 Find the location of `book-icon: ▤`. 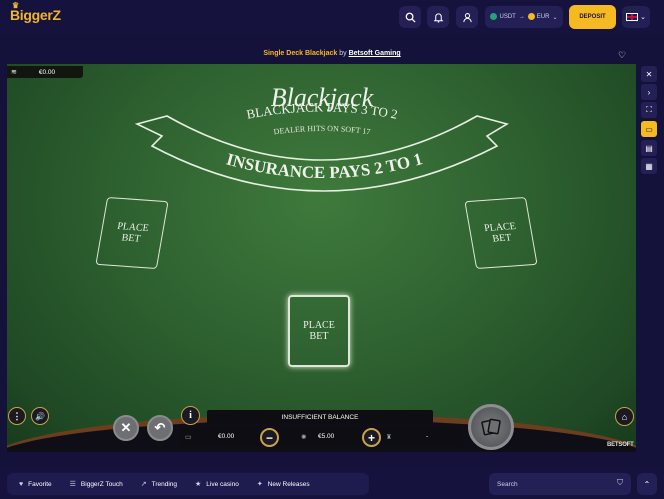

book-icon: ▤ is located at coordinates (649, 148).